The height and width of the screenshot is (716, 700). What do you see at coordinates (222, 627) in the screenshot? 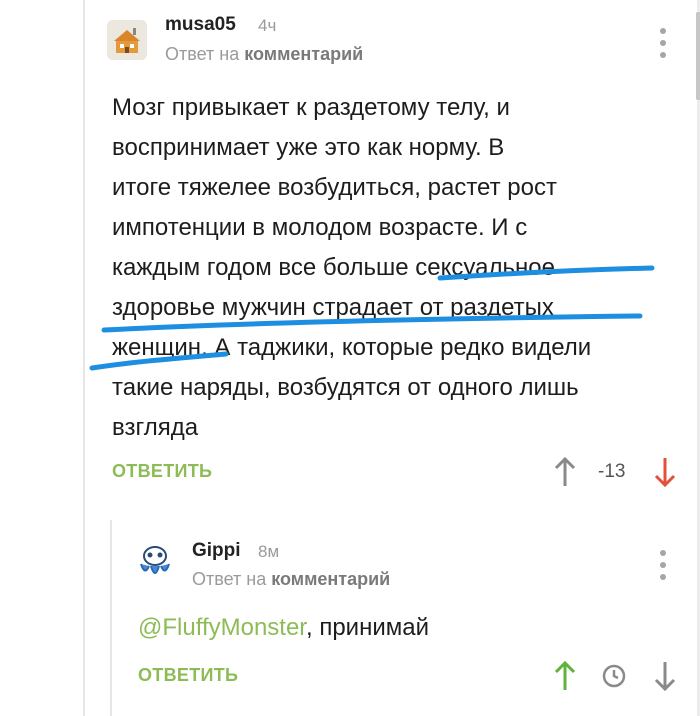
I see `user-mention-link: @FluffyMonster` at bounding box center [222, 627].